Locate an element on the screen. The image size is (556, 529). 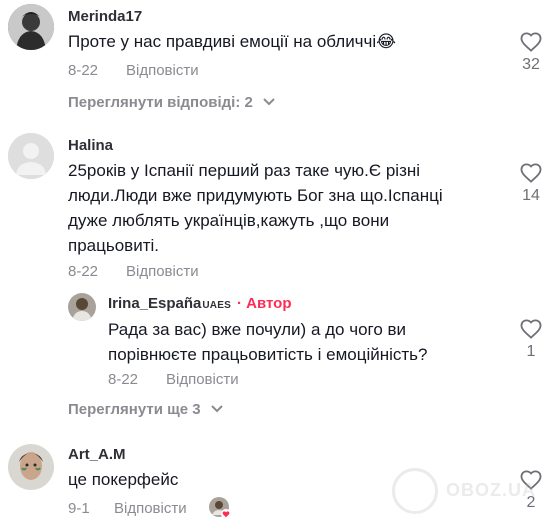
author-badge: · Автор is located at coordinates (264, 303).